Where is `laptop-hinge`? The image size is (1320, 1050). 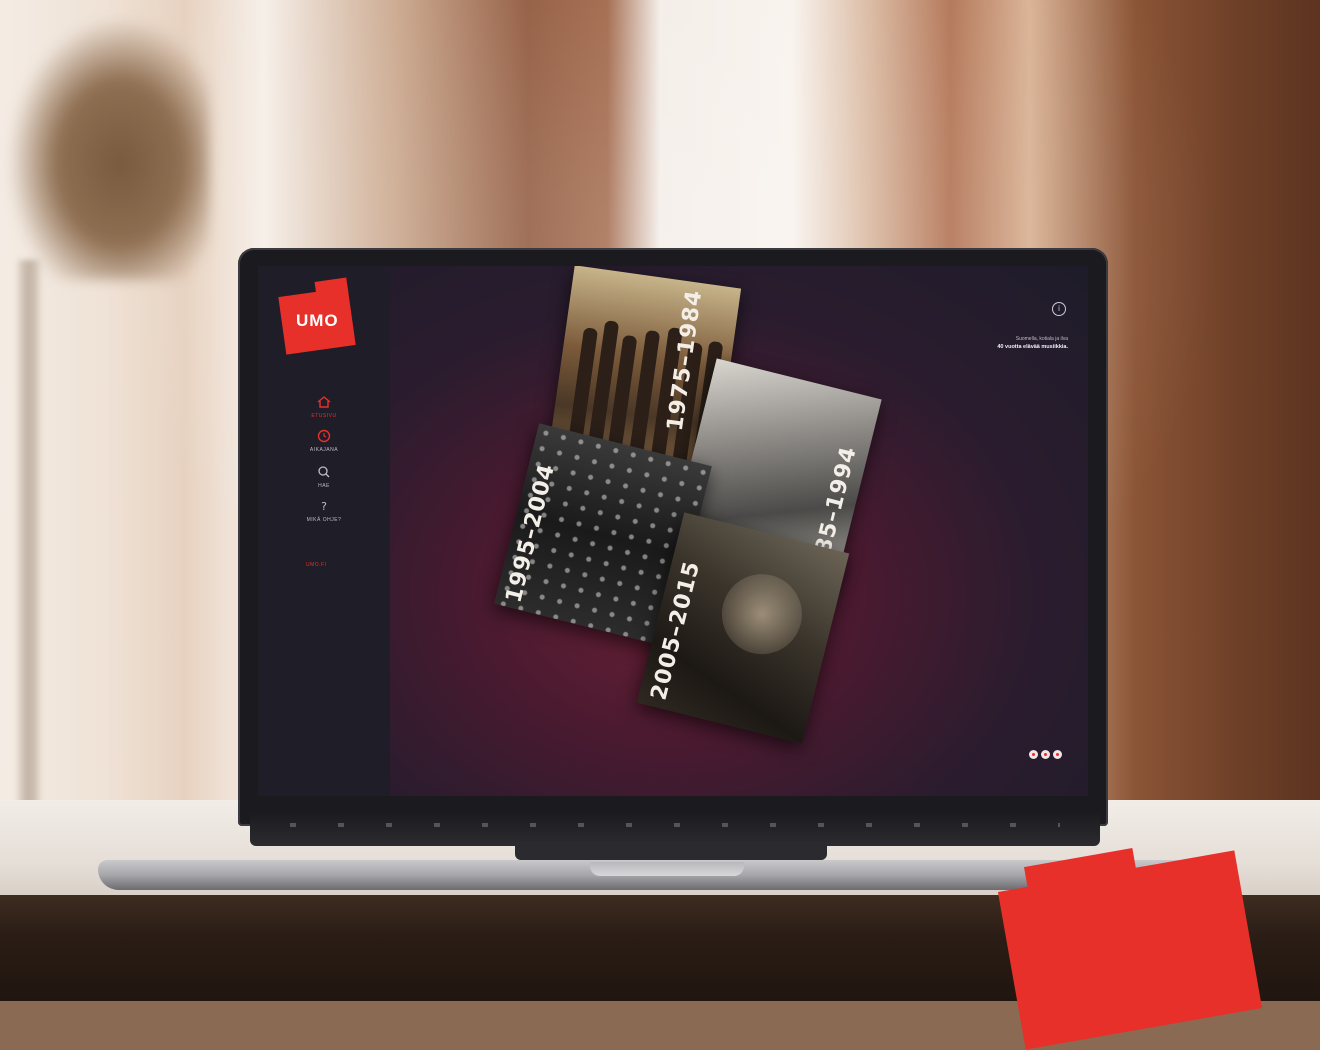 laptop-hinge is located at coordinates (675, 828).